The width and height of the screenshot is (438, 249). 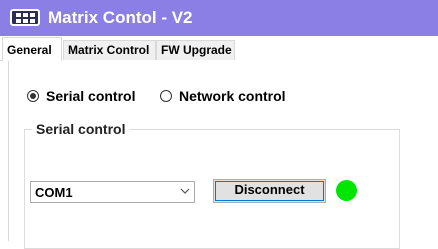 I want to click on com-port-value: COM1, so click(x=54, y=192).